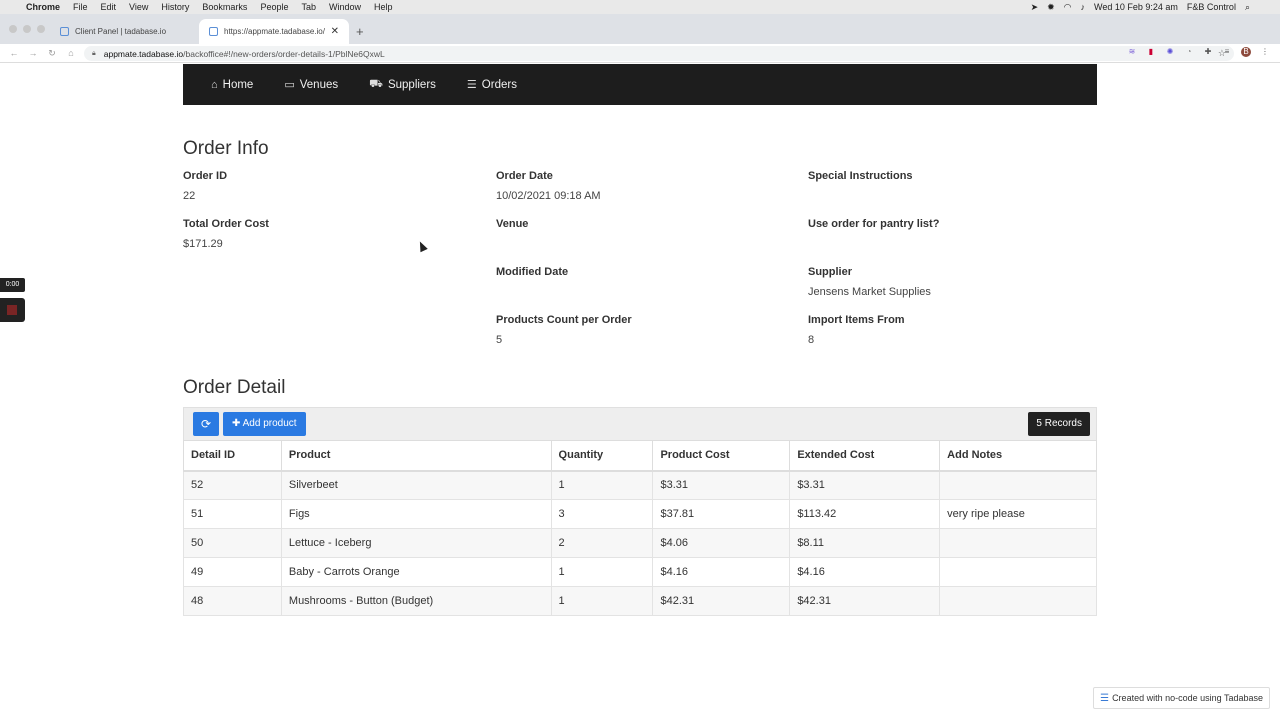 This screenshot has height=720, width=1280. I want to click on cell-notes: very ripe please, so click(1018, 514).